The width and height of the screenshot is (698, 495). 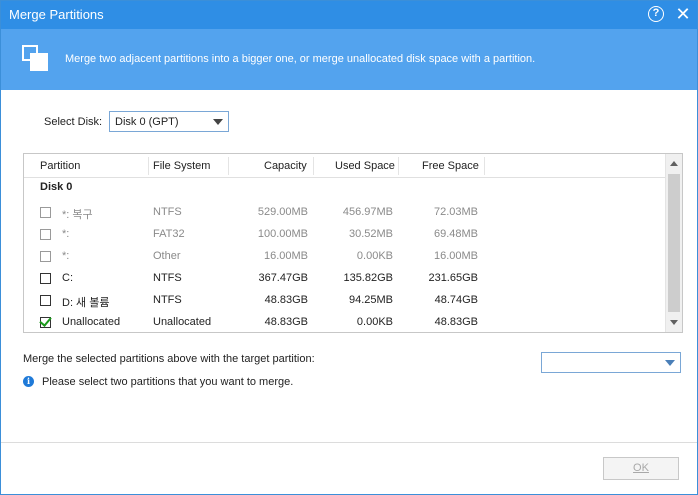 What do you see at coordinates (86, 303) in the screenshot?
I see `cell-partition: D: 새 볼륨` at bounding box center [86, 303].